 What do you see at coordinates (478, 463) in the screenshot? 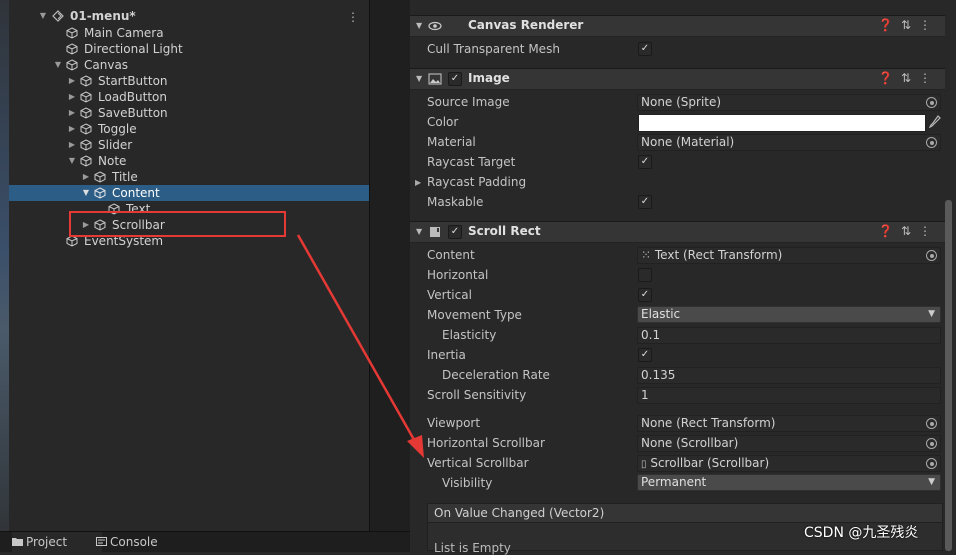
I see `vertical-scrollbar-label: Vertical Scrollbar` at bounding box center [478, 463].